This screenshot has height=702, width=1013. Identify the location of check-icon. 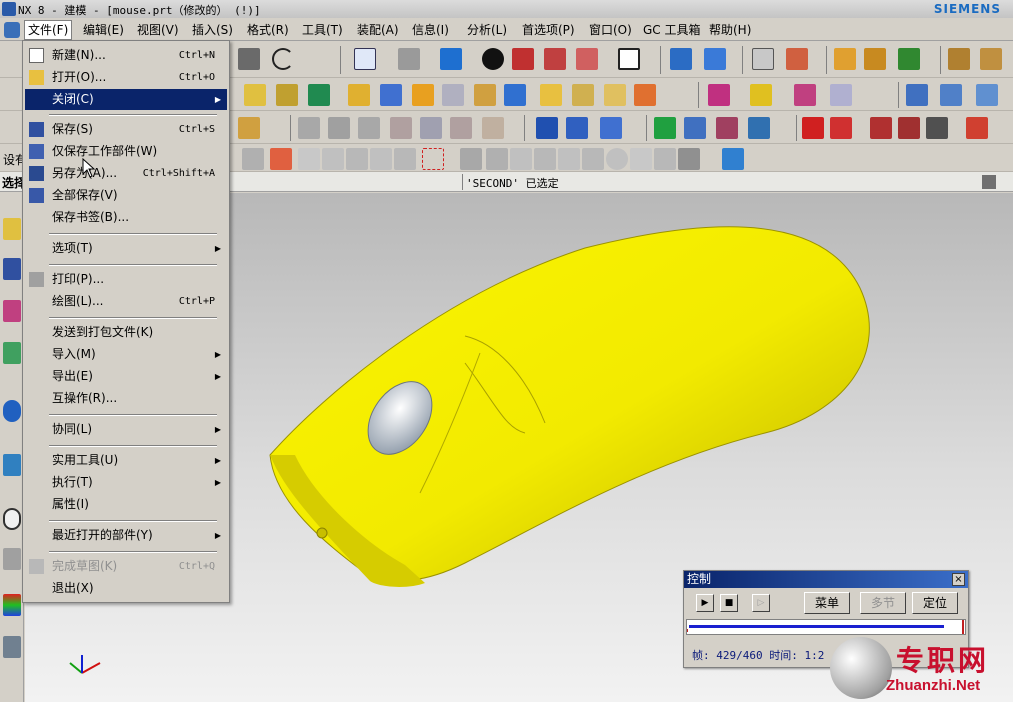
(665, 128).